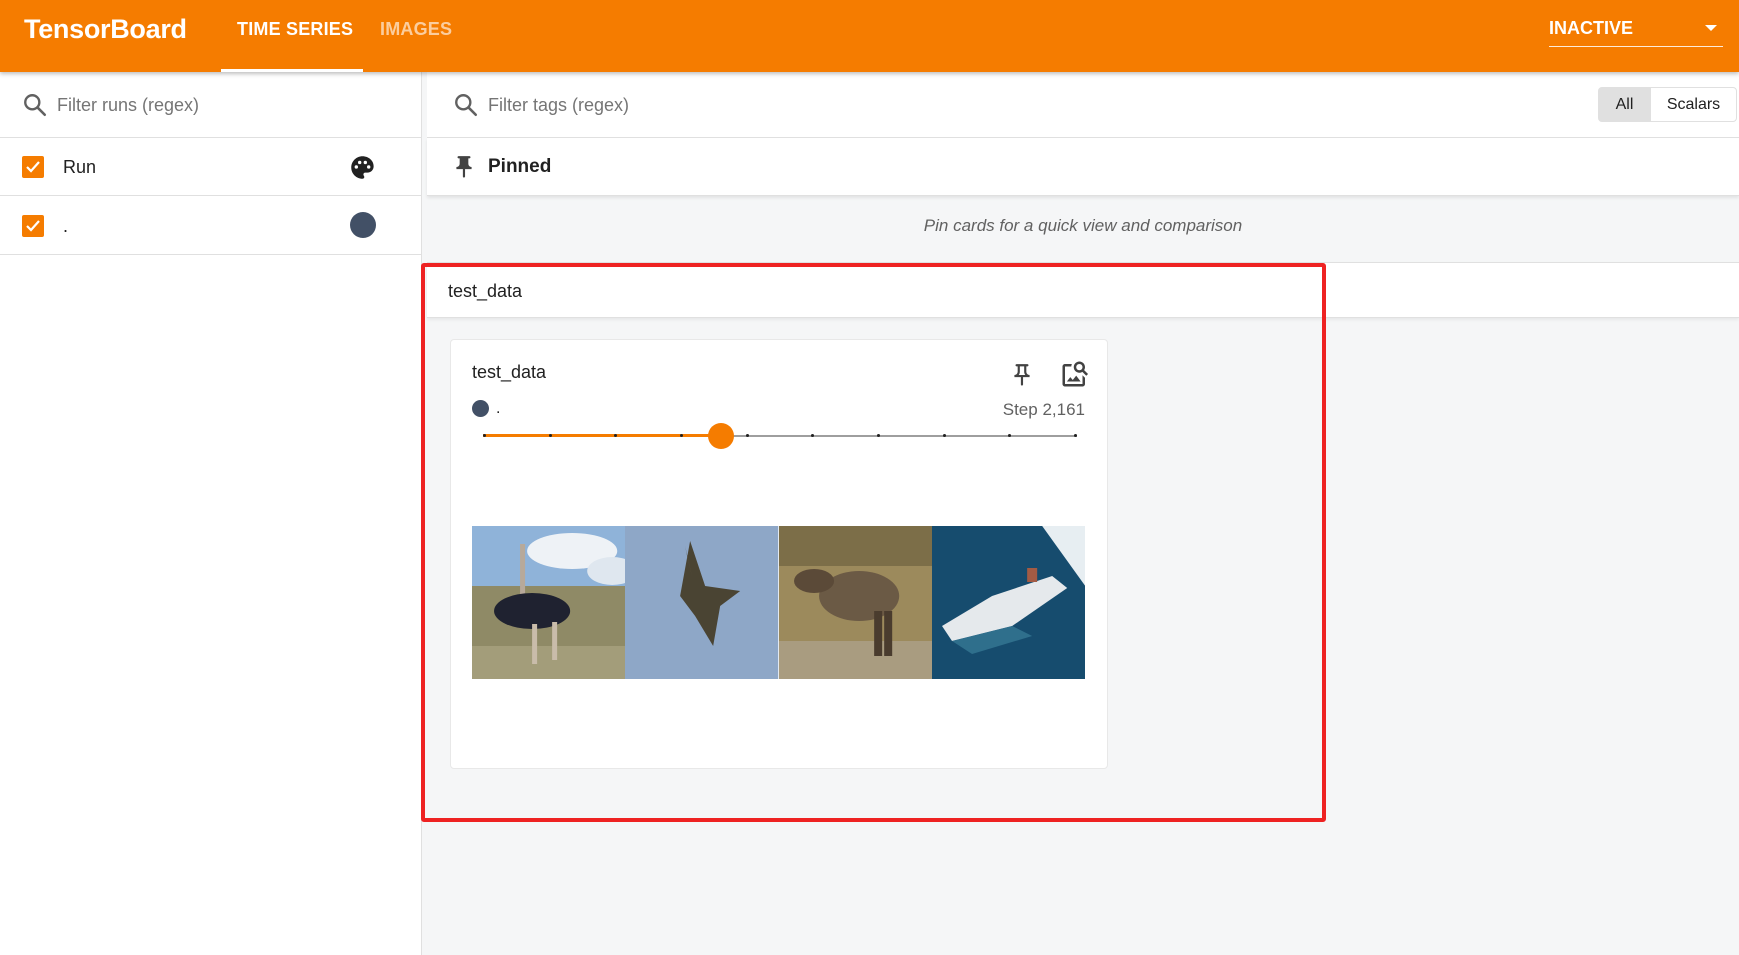 Image resolution: width=1739 pixels, height=955 pixels. What do you see at coordinates (1083, 105) in the screenshot?
I see `tag-filter-bar: Filter tags (regex) All Scalars` at bounding box center [1083, 105].